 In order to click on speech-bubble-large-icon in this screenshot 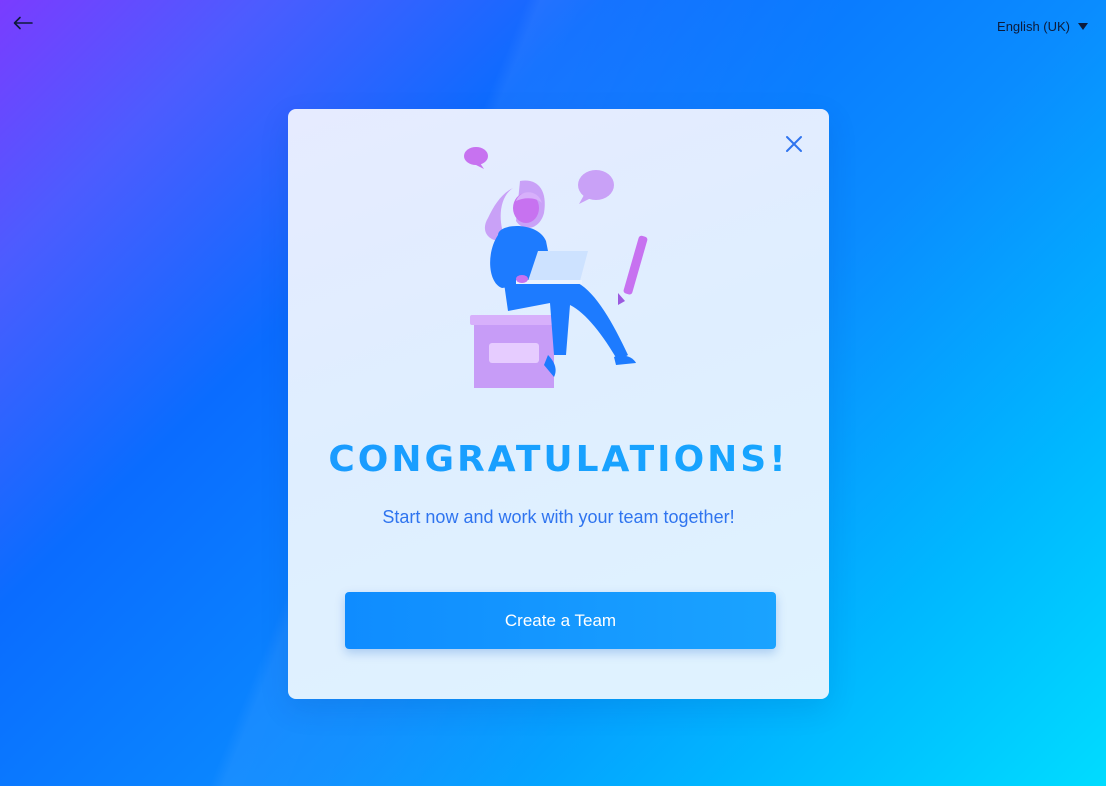, I will do `click(596, 187)`.